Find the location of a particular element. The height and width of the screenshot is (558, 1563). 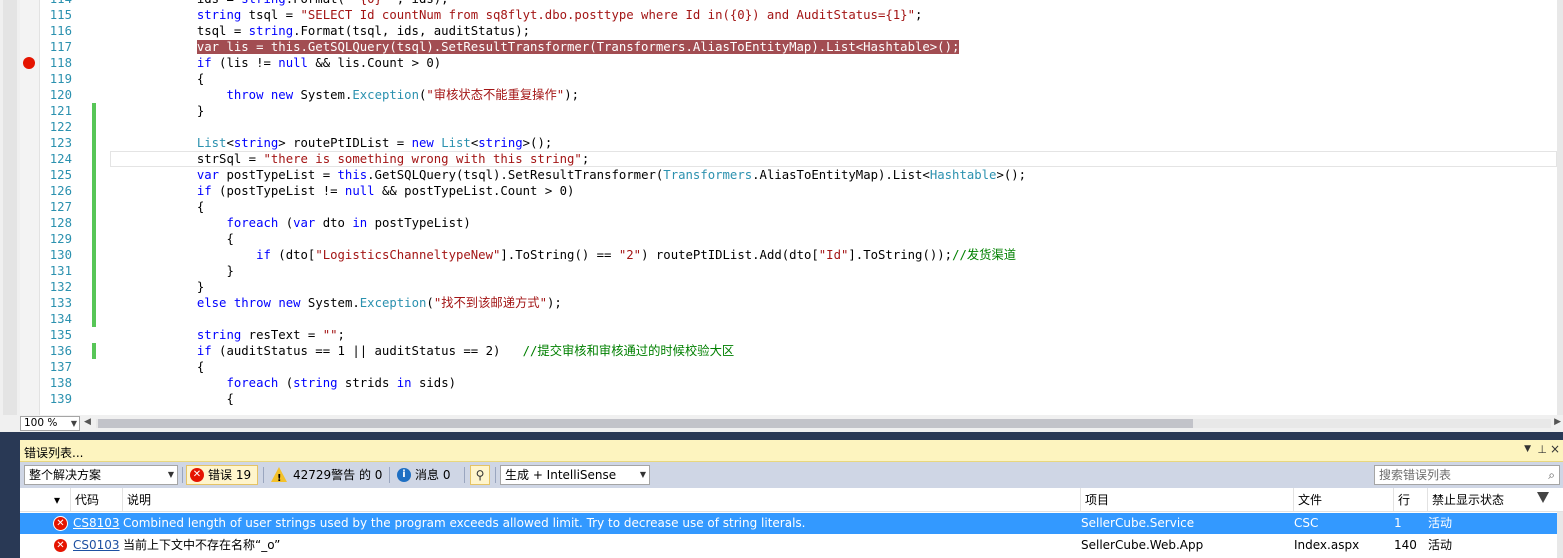

editor-horizontal-scrollbar is located at coordinates (823, 423).